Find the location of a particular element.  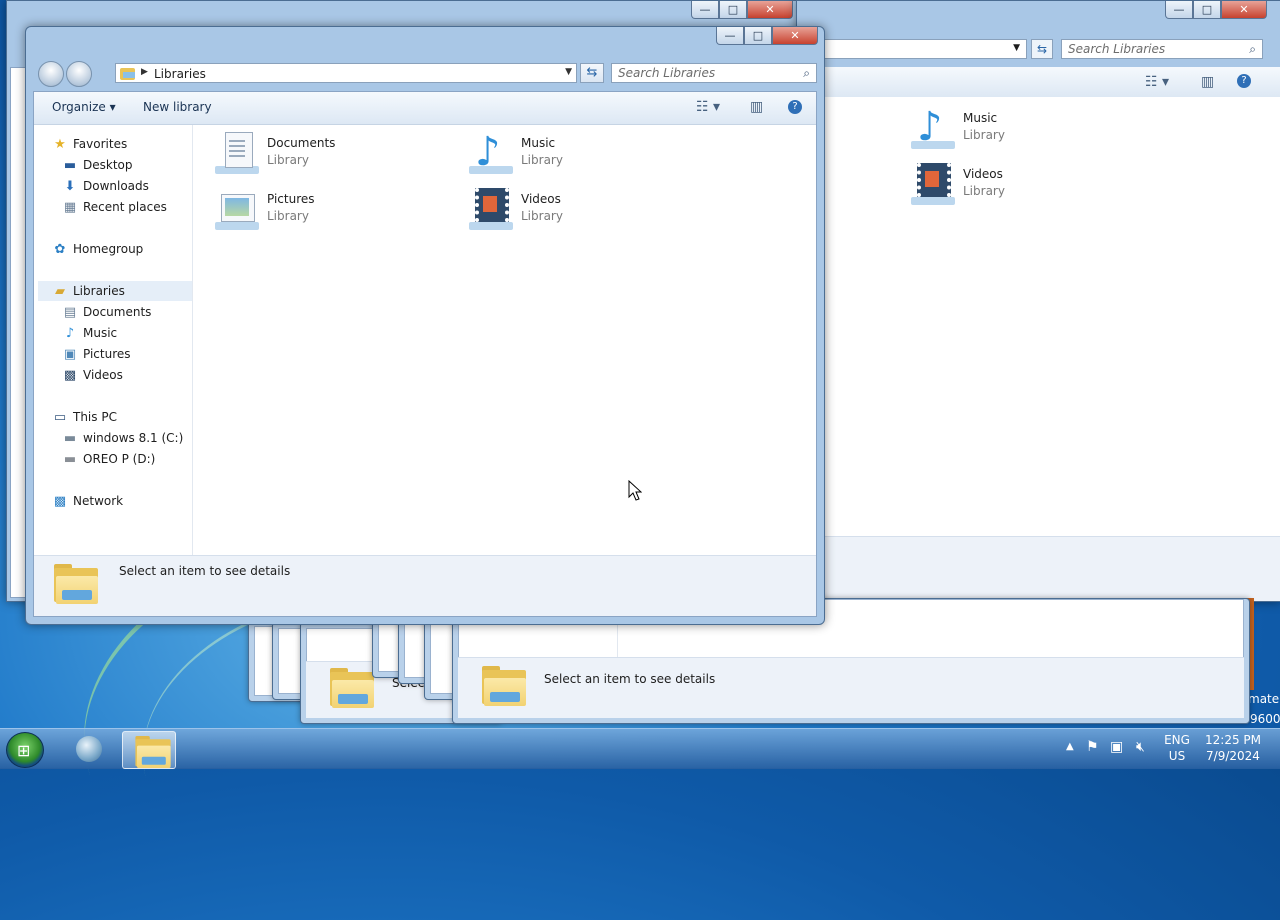

documents-icon: ▤ is located at coordinates (70, 312).